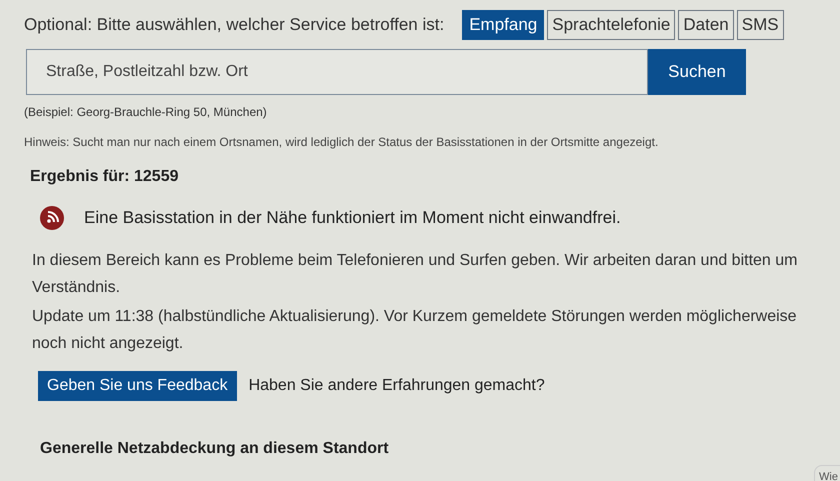  Describe the element at coordinates (415, 274) in the screenshot. I see `info-paragraph: In diesem Bereich kann es Probleme beim Telefonieren und Surfen geben. Wir arbeiten daran und bitten um Verständnis.` at that location.